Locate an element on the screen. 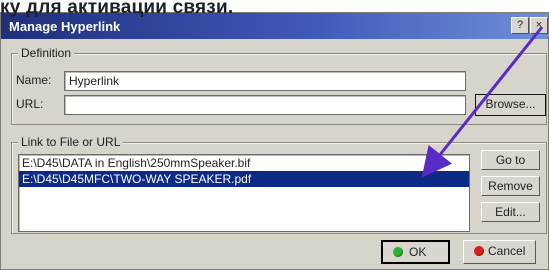 The width and height of the screenshot is (549, 270). url-field is located at coordinates (265, 105).